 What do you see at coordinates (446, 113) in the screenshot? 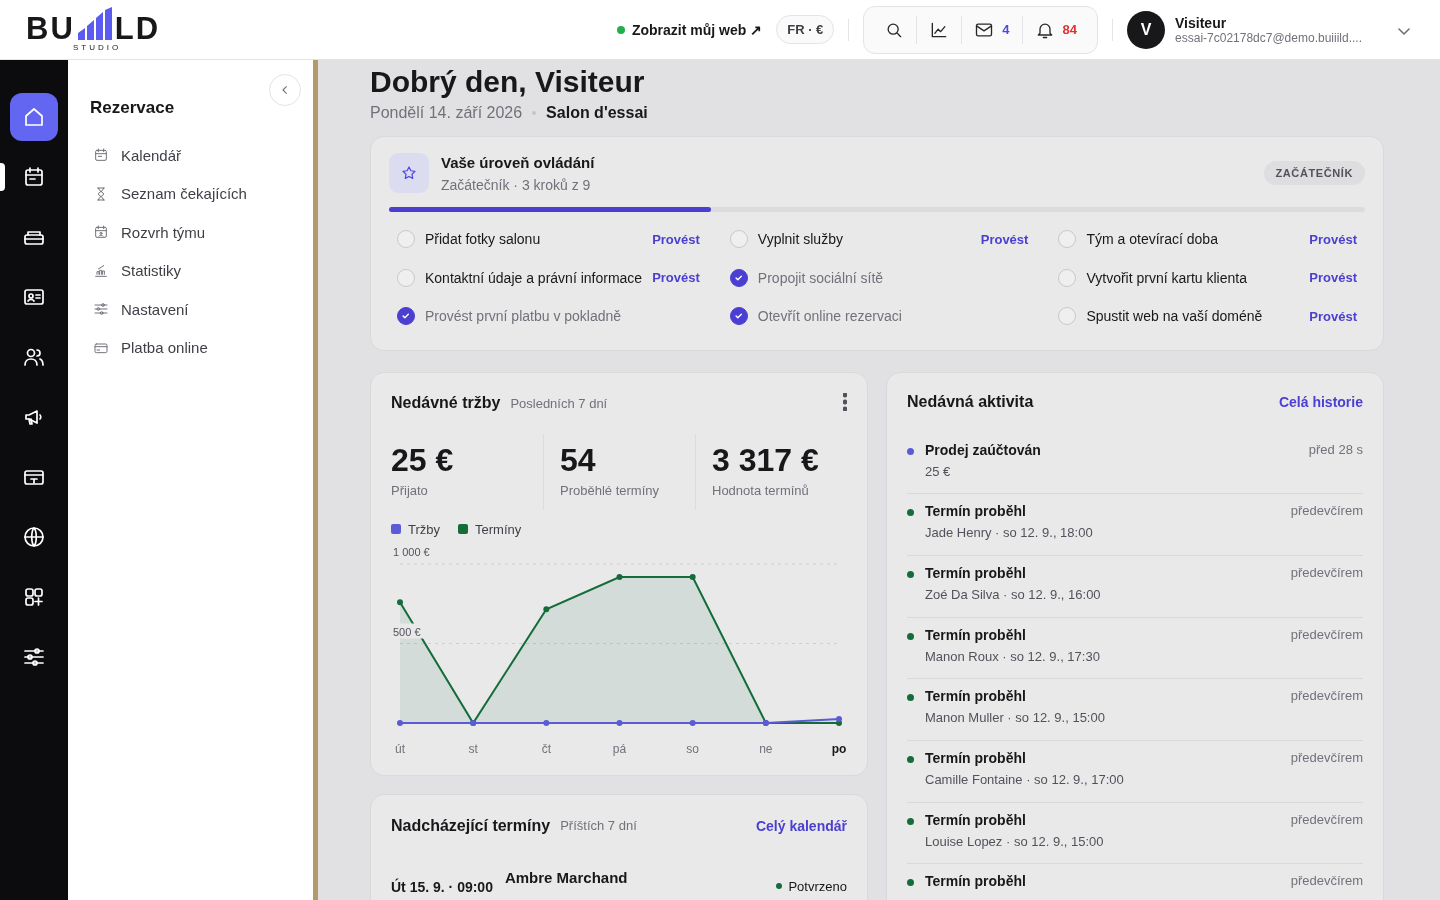
I see `date-text: Pondělí 14. září 2026` at bounding box center [446, 113].